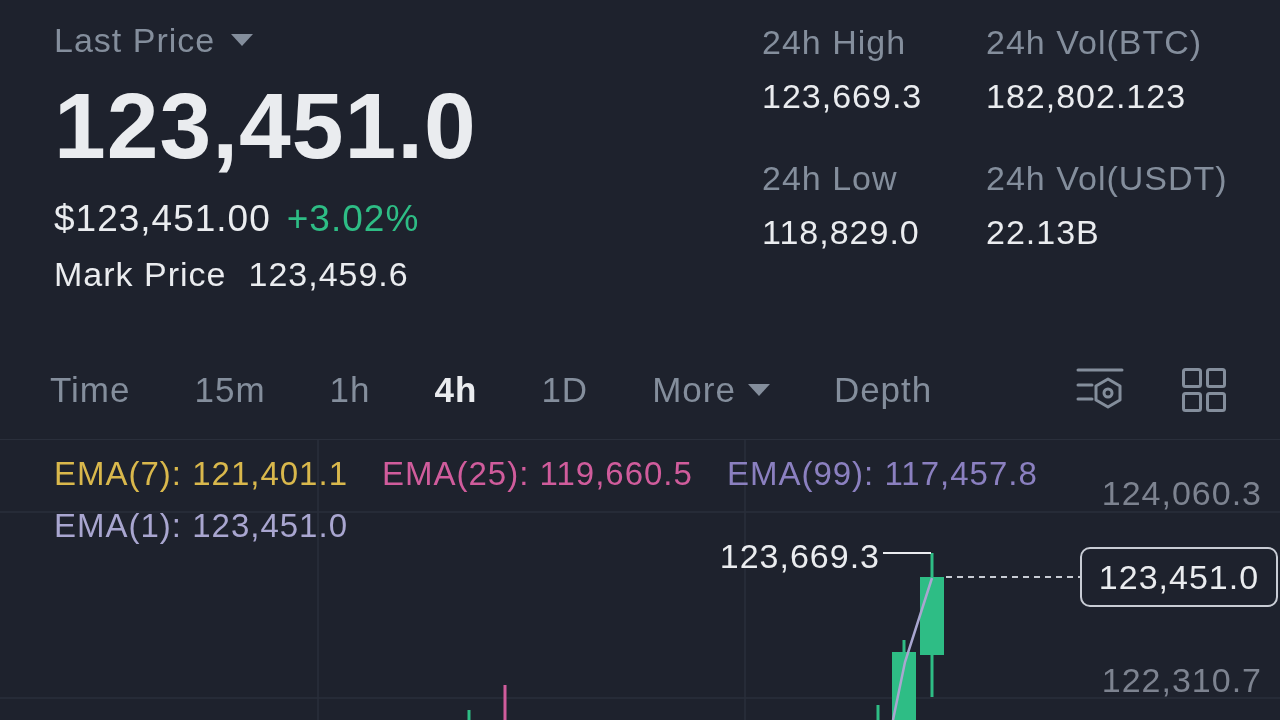 This screenshot has height=720, width=1280. I want to click on indicator-label: EMA(7): 121,401.1, so click(201, 474).